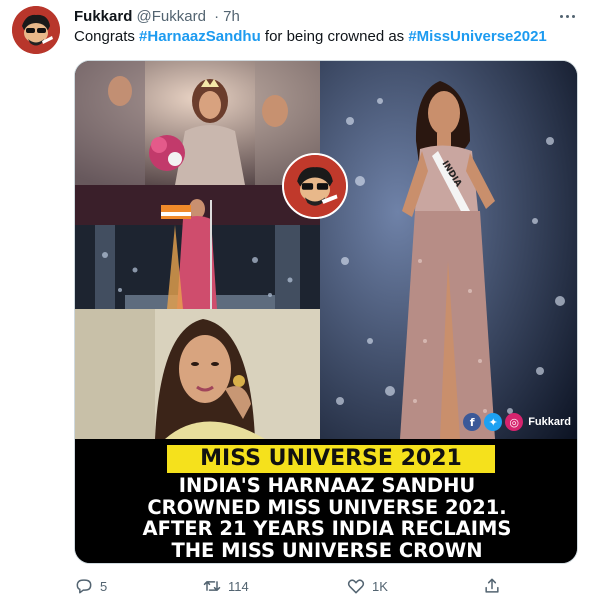  I want to click on more-options-icon, so click(567, 16).